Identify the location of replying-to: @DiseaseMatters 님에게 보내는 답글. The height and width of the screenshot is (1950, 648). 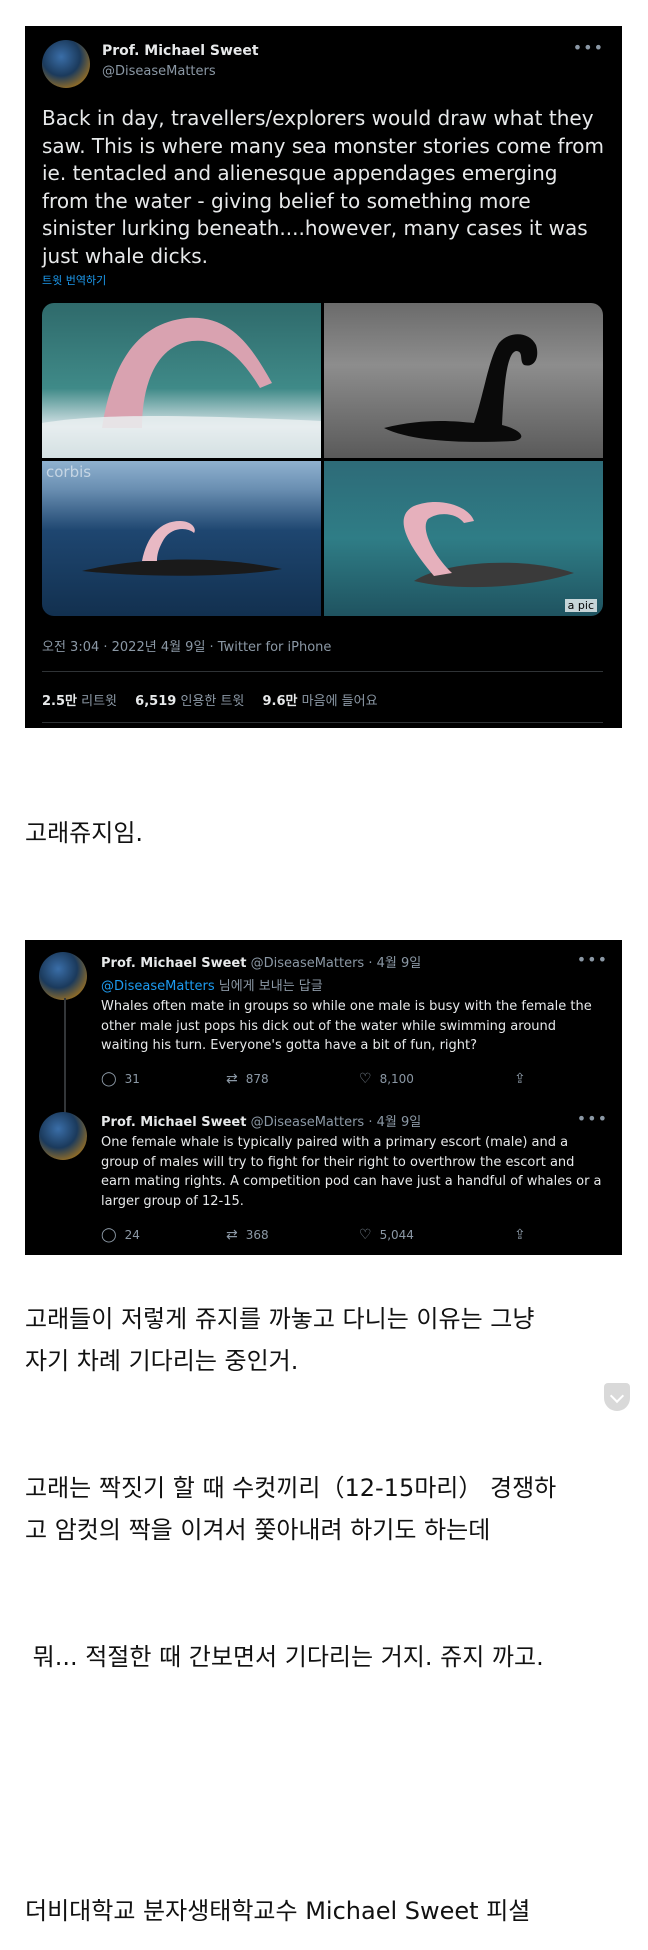
(212, 984).